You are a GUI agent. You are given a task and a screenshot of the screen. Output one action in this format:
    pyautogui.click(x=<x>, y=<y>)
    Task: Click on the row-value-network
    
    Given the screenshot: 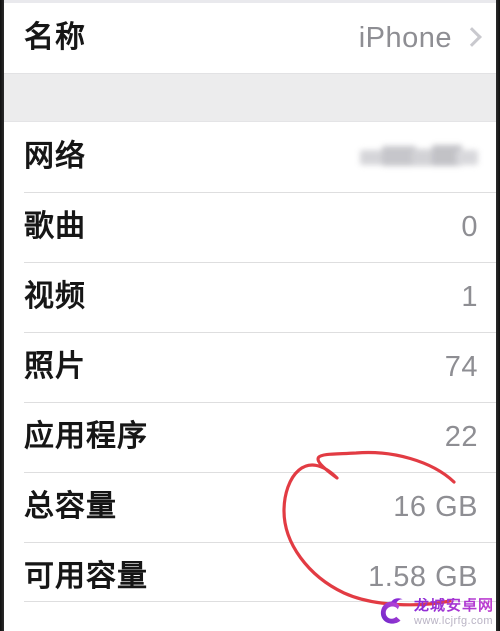 What is the action you would take?
    pyautogui.click(x=419, y=157)
    